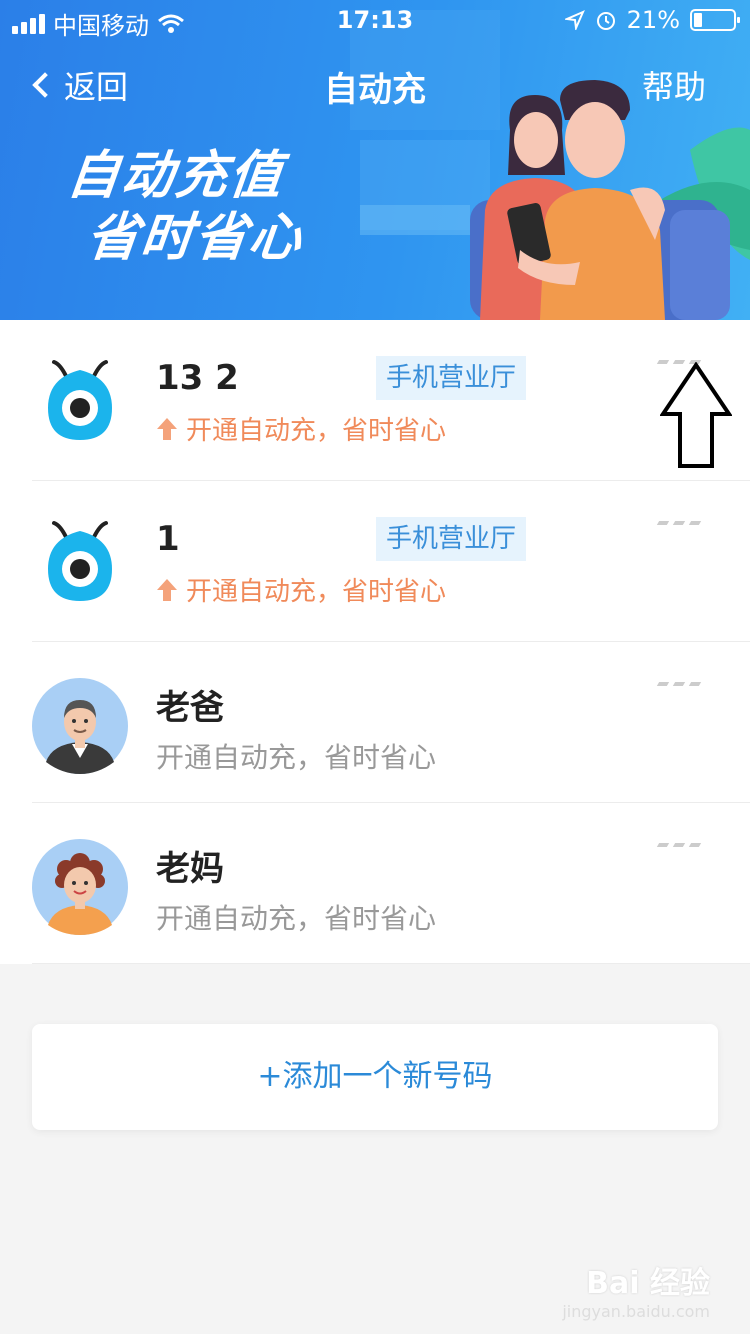 The height and width of the screenshot is (1334, 750). I want to click on slogan-line-1: 自动充值, so click(175, 176).